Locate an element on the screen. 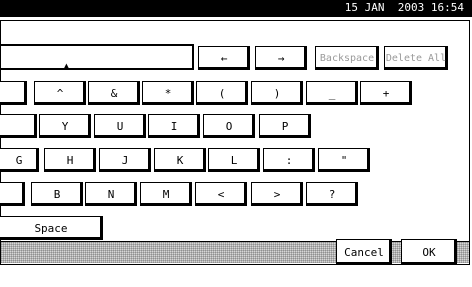  key-ampersand: & is located at coordinates (114, 93).